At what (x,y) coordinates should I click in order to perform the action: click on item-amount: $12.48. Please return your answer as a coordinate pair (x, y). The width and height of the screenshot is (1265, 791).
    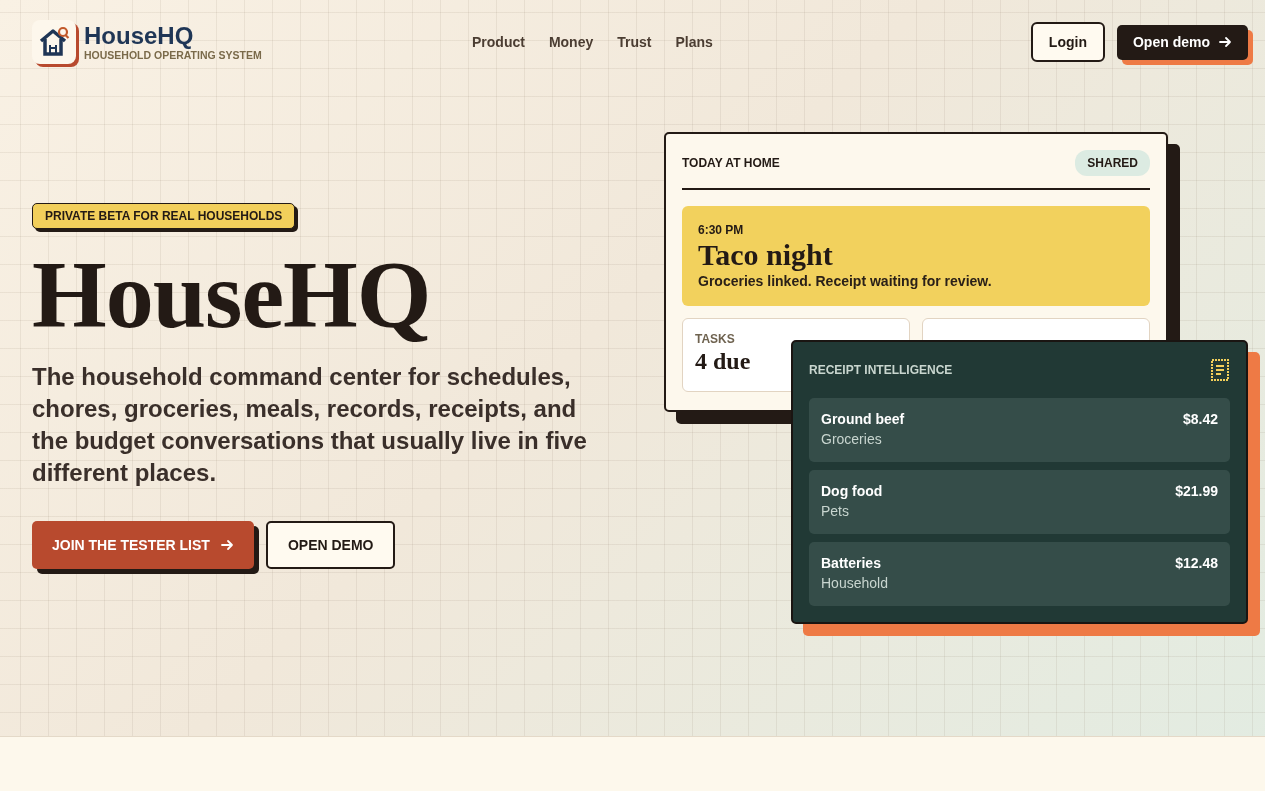
    Looking at the image, I should click on (1196, 563).